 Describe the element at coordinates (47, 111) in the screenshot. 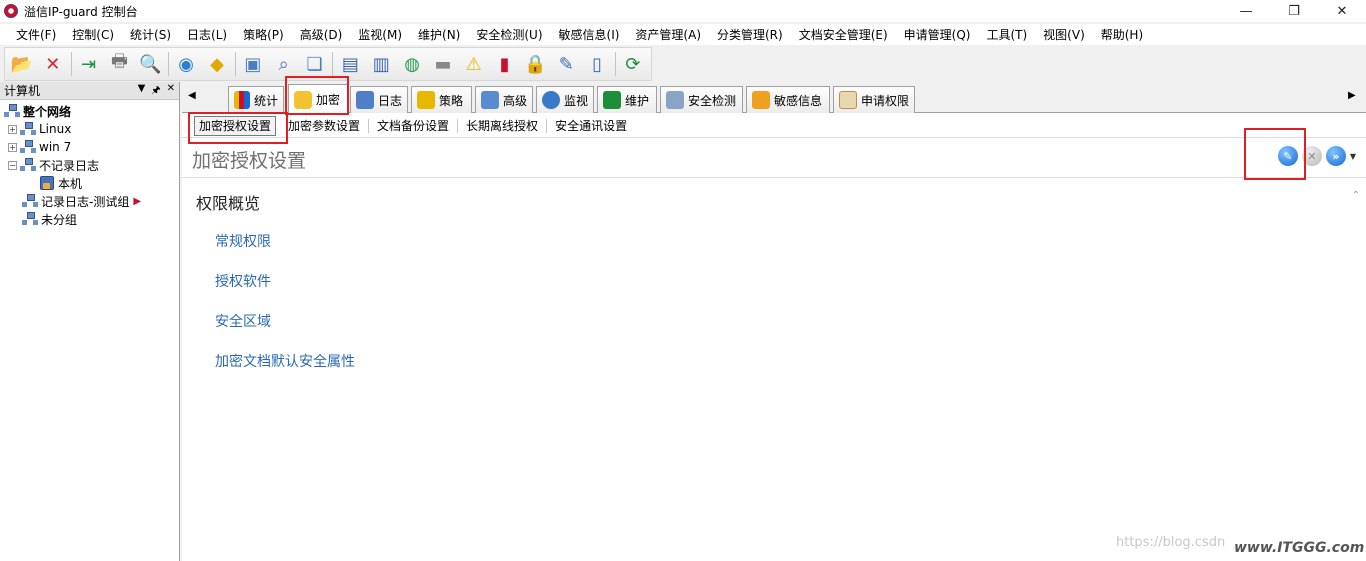

I see `tree-node-label: 整个网络` at that location.